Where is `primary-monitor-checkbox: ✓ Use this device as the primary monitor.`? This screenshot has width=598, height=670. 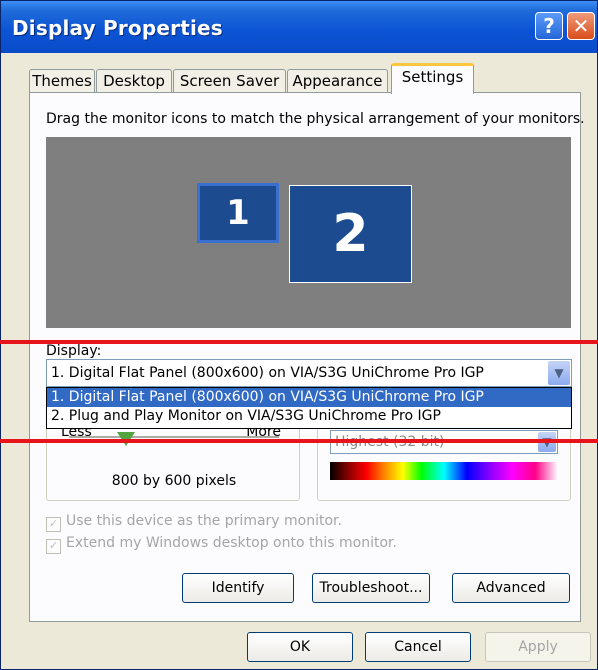
primary-monitor-checkbox: ✓ Use this device as the primary monitor. is located at coordinates (194, 522).